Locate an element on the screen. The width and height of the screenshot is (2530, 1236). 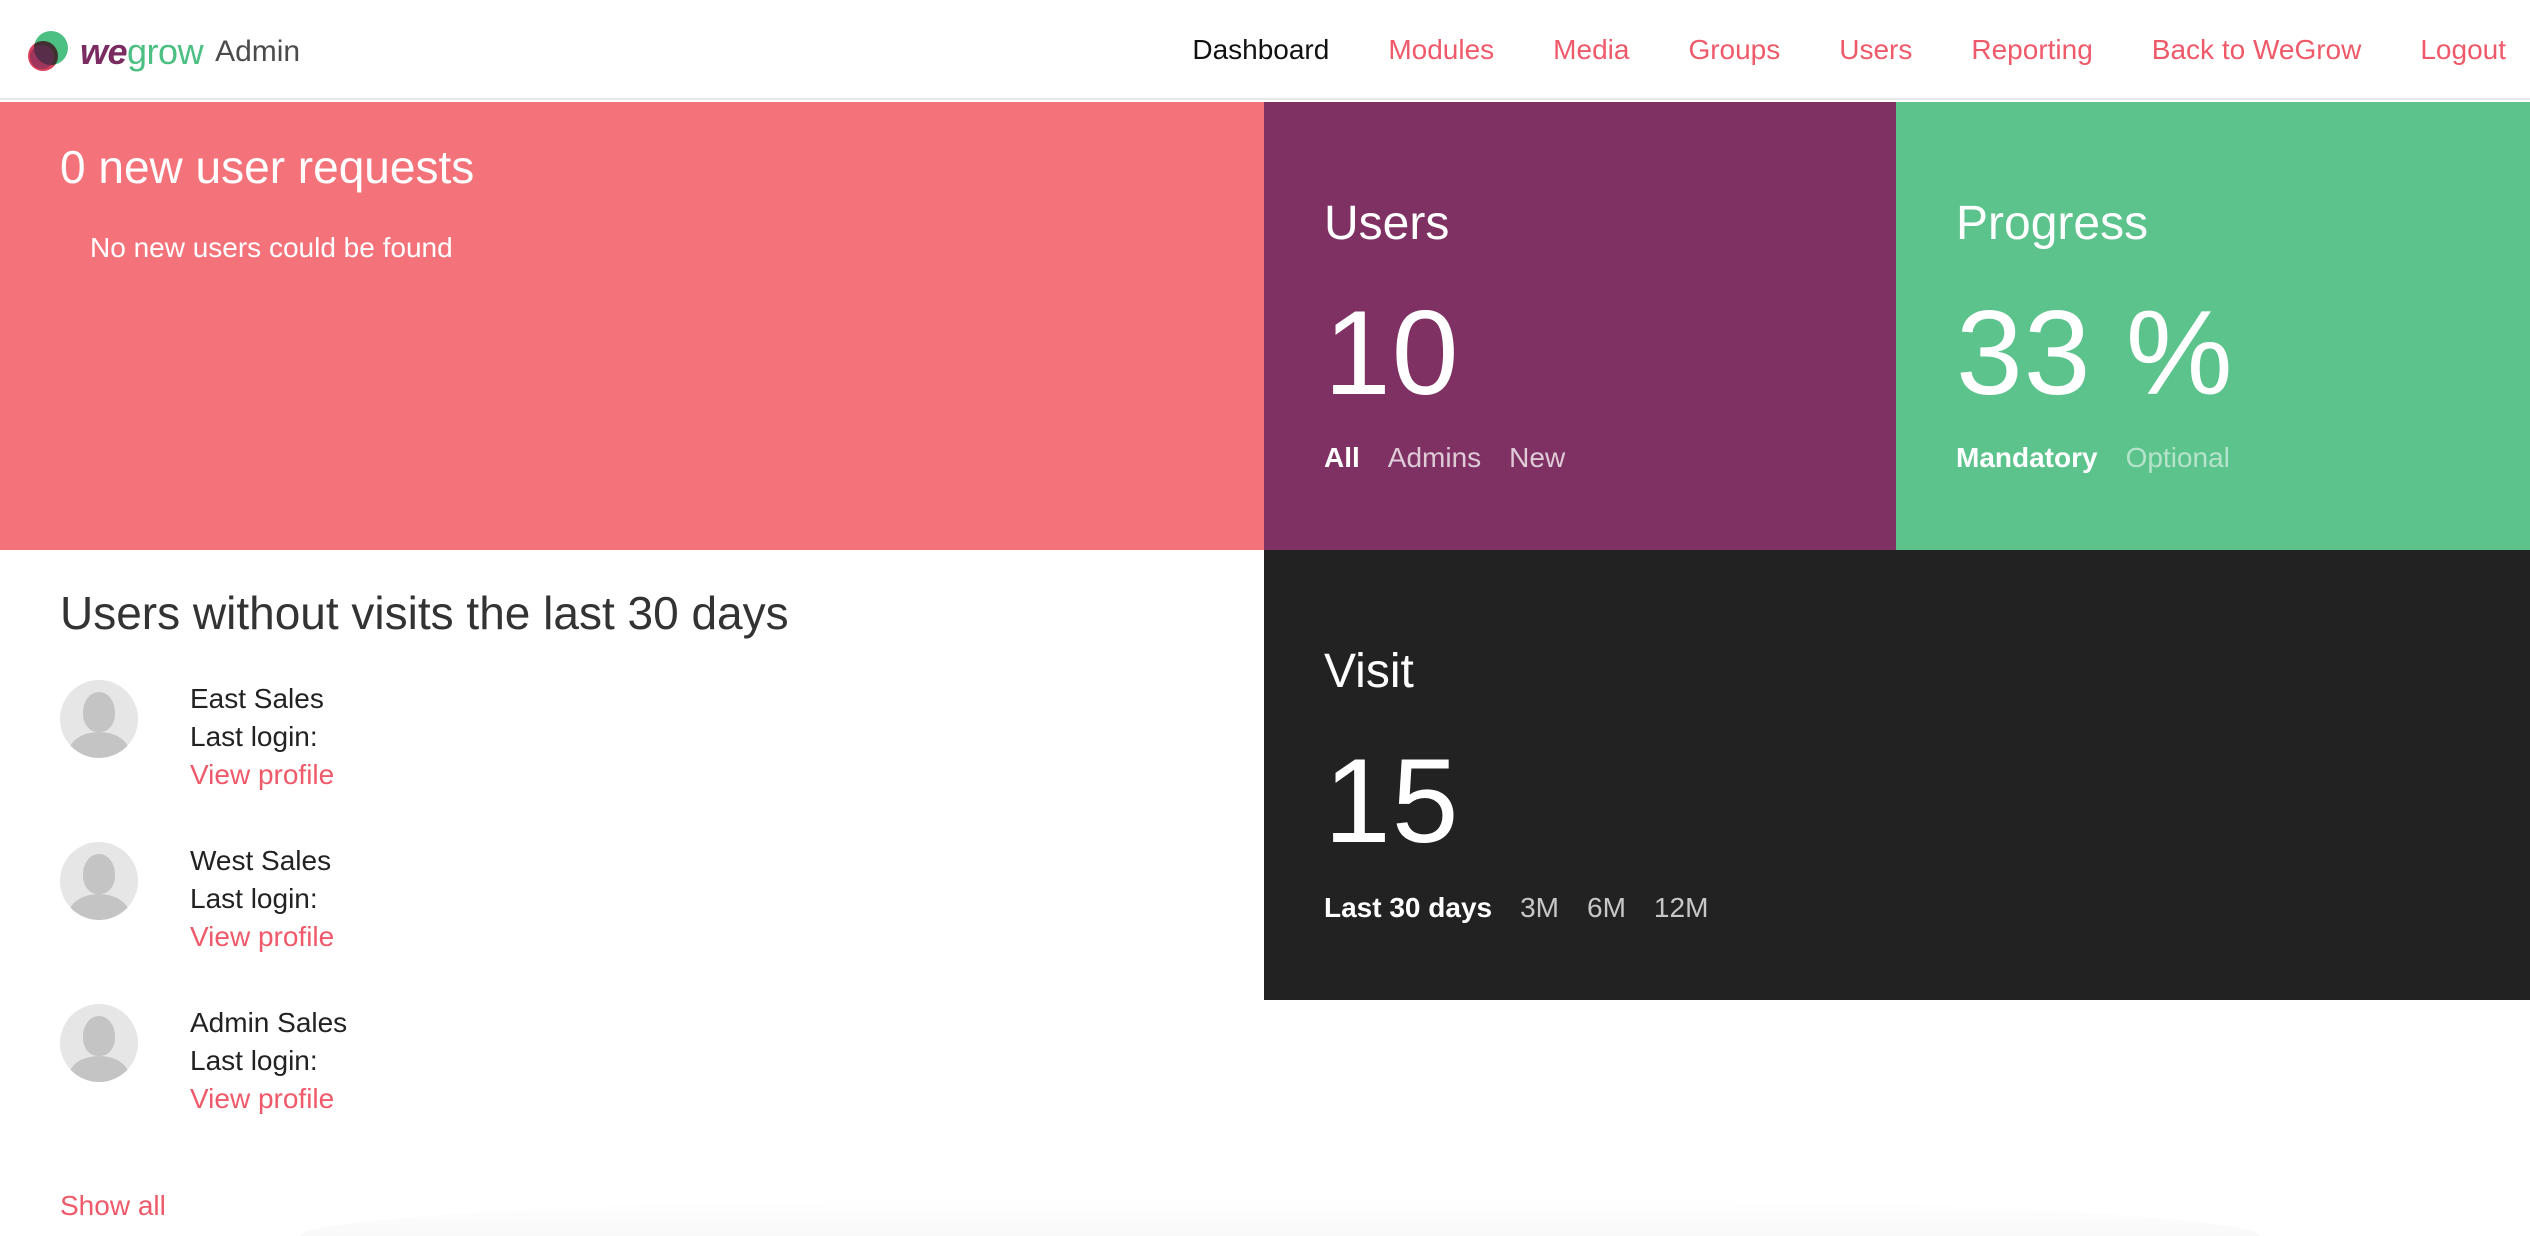
nav-media: Media is located at coordinates (1591, 50).